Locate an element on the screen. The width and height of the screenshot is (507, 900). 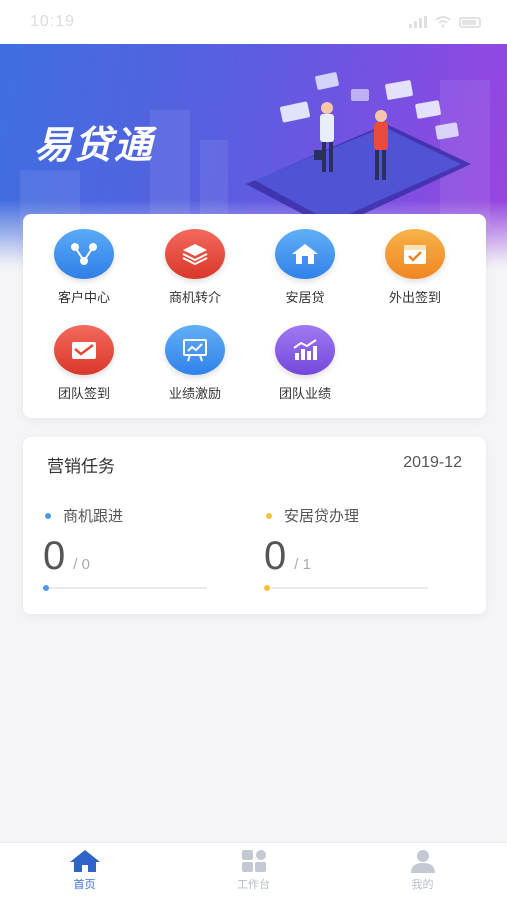
layers-icon is located at coordinates (195, 254).